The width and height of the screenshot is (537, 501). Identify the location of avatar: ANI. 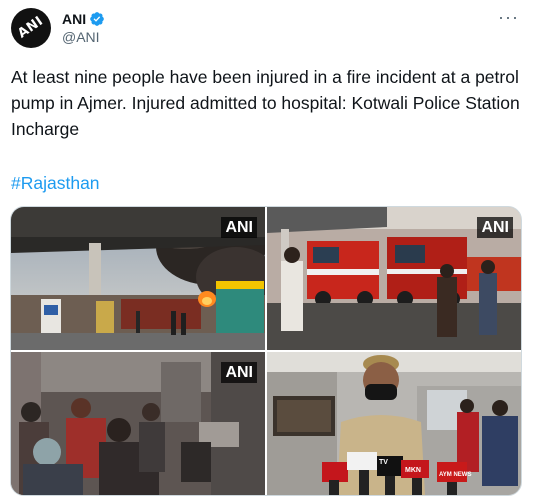
(31, 28).